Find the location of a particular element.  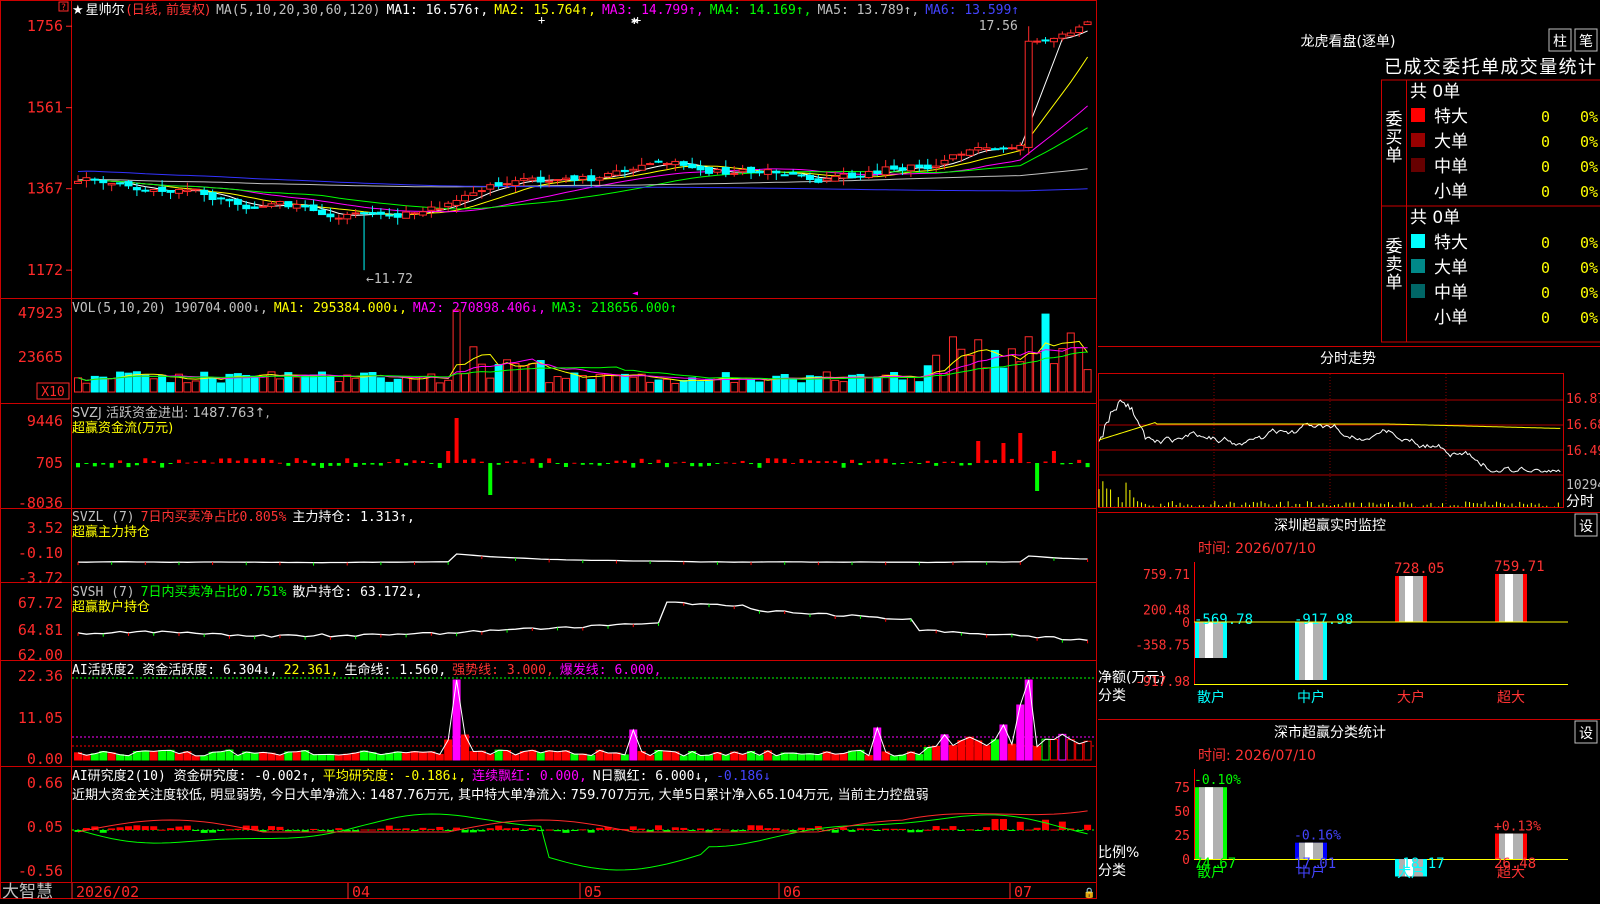

lhb-stat-tabs: 已成交委托单成交量统计 is located at coordinates (1490, 67).